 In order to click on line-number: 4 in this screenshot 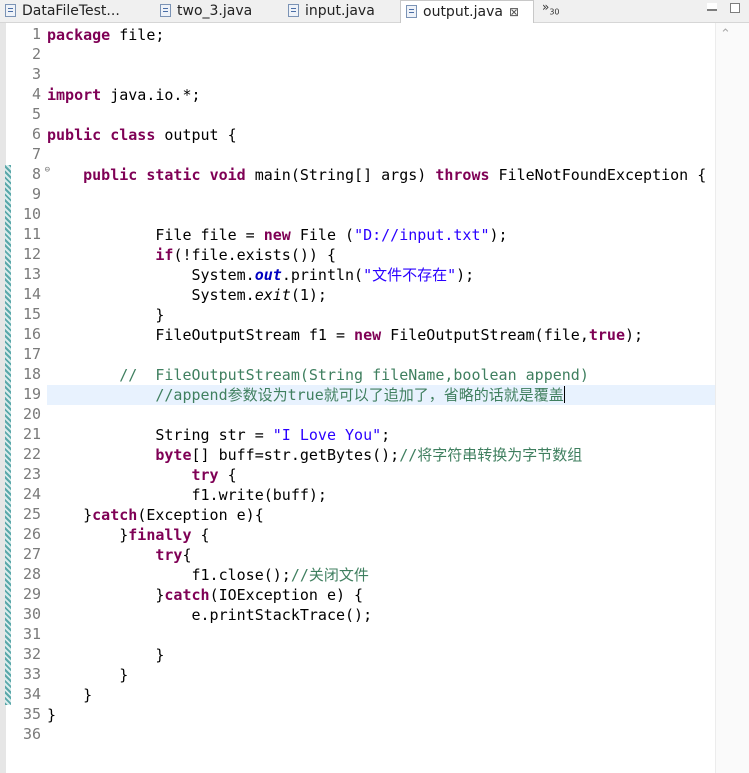, I will do `click(36, 94)`.